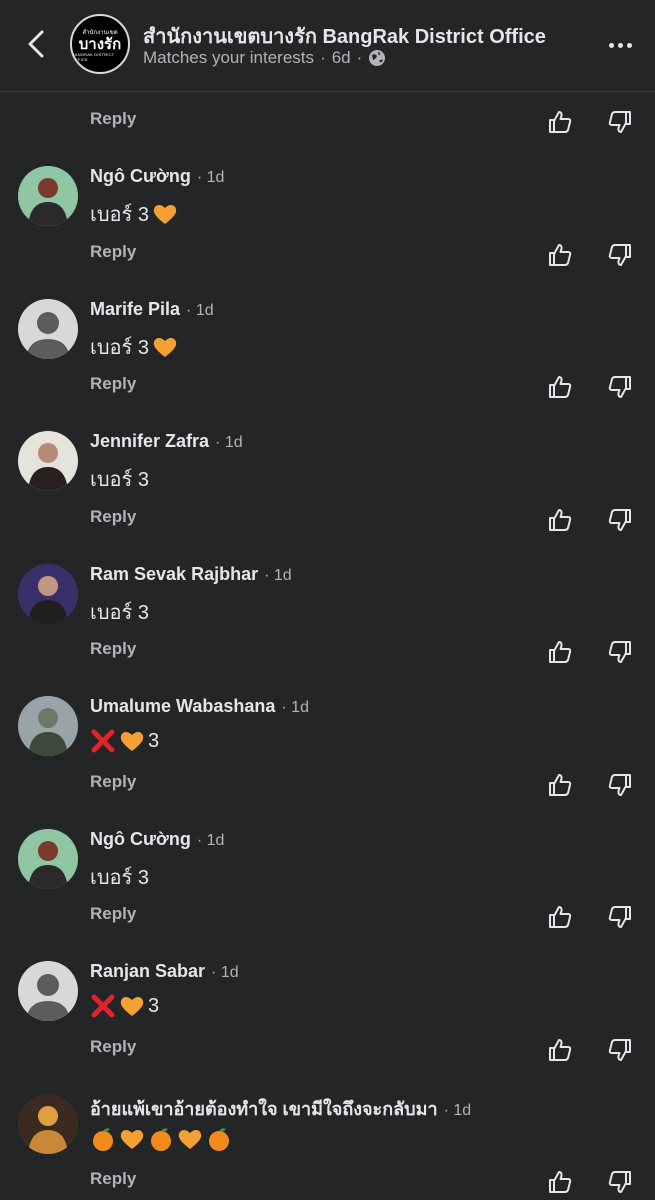 The width and height of the screenshot is (655, 1200). I want to click on commenter-name: Umalume Wabashana, so click(182, 706).